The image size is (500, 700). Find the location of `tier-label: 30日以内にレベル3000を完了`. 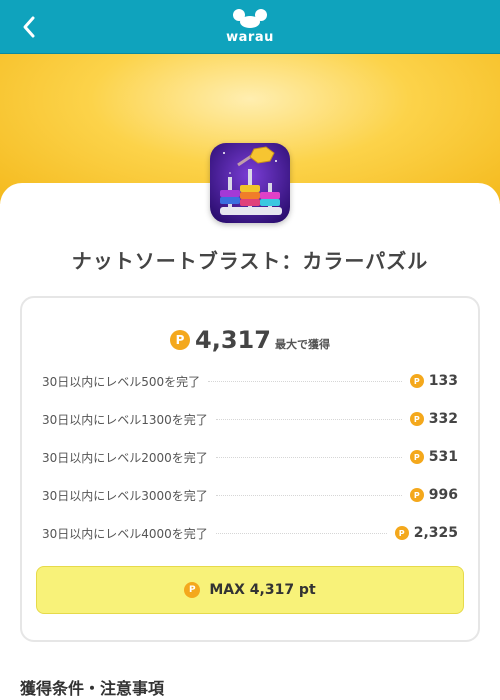

tier-label: 30日以内にレベル3000を完了 is located at coordinates (125, 495).